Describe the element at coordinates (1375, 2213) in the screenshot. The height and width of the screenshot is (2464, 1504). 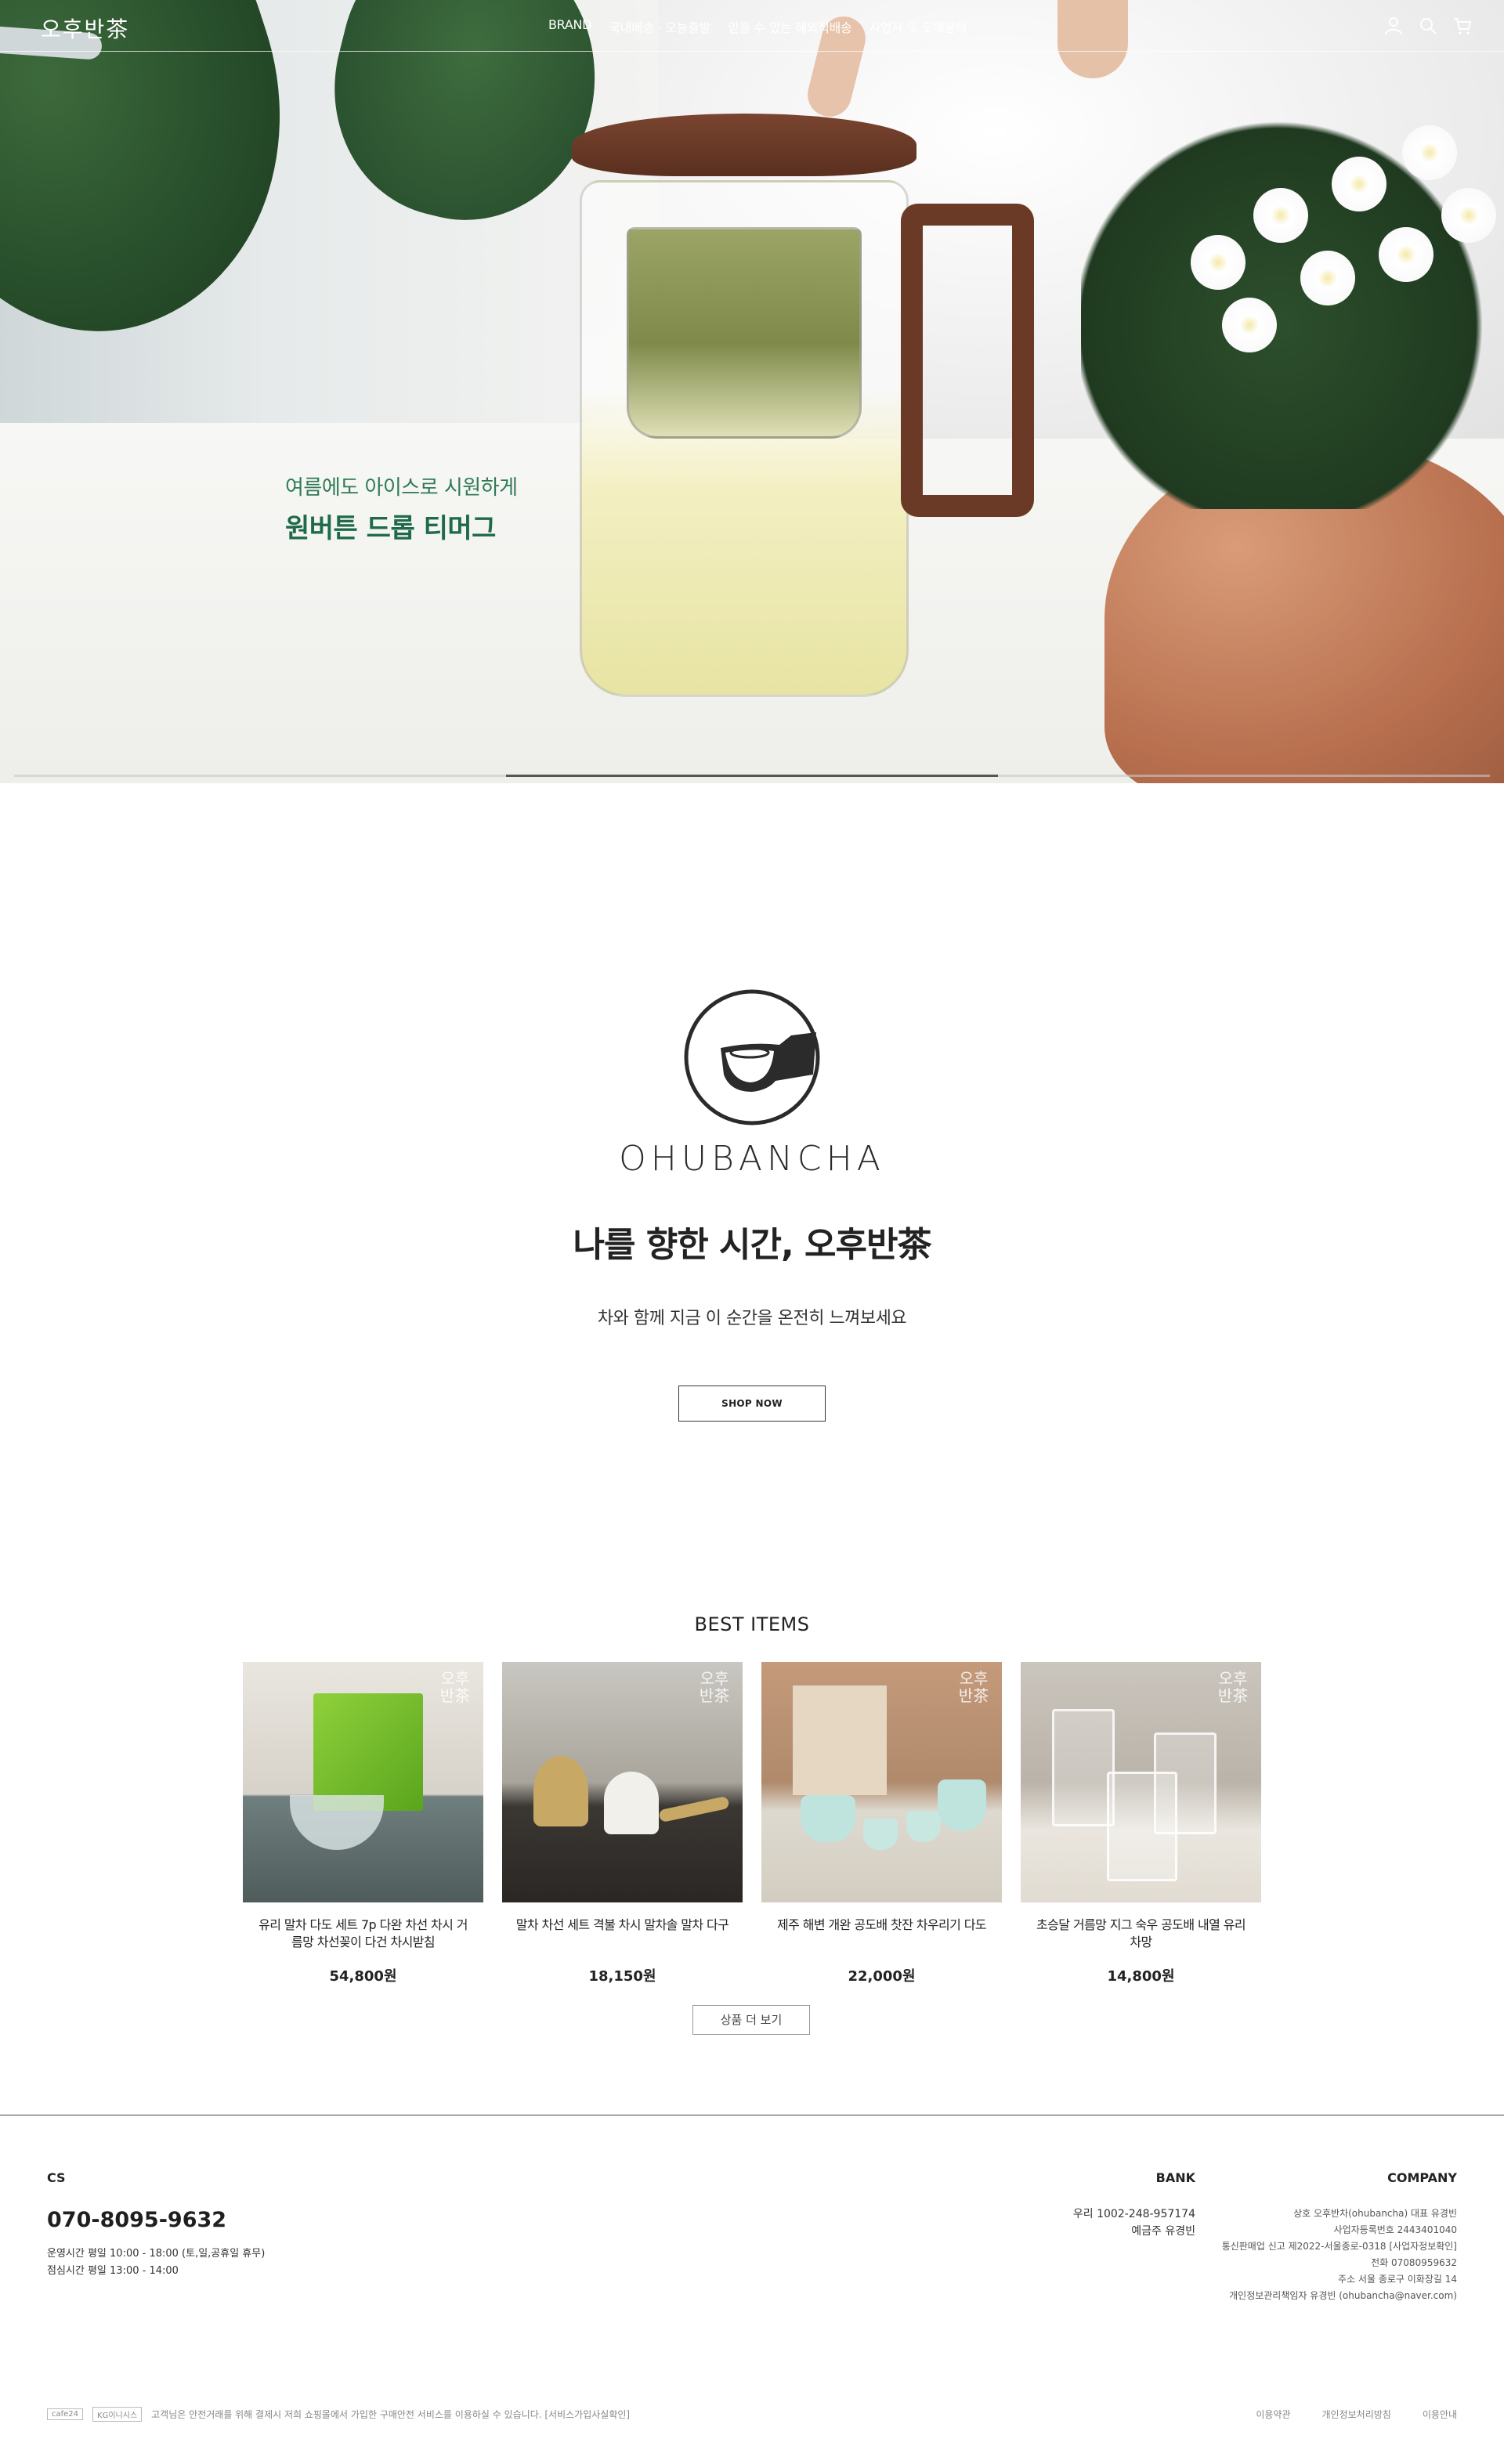
I see `company-name: 상호 오후반차(ohubancha) 대표 유경빈` at that location.